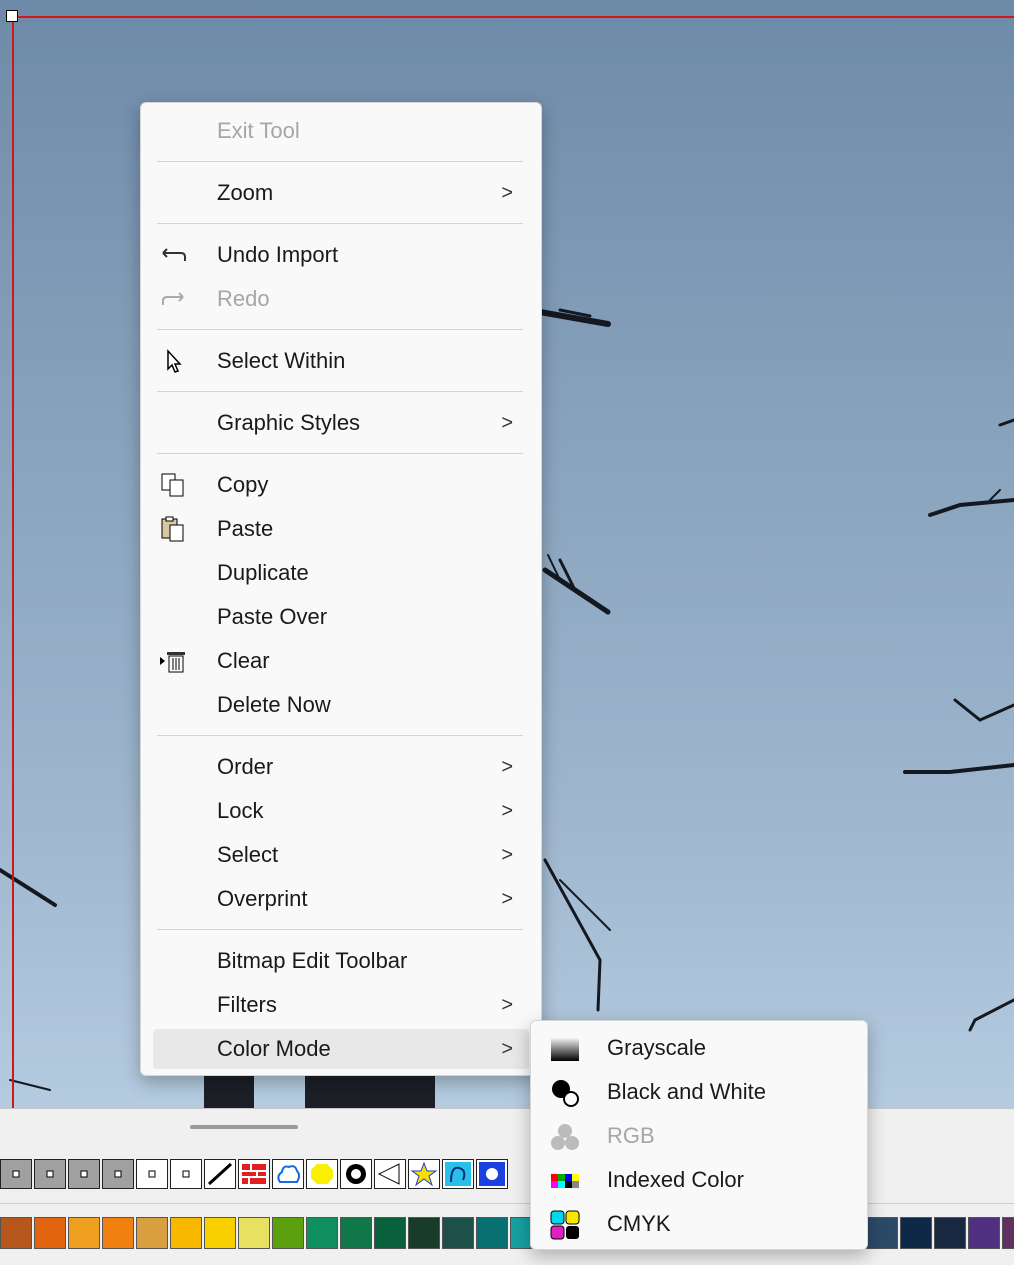  What do you see at coordinates (243, 660) in the screenshot?
I see `menu-item-label: Clear` at bounding box center [243, 660].